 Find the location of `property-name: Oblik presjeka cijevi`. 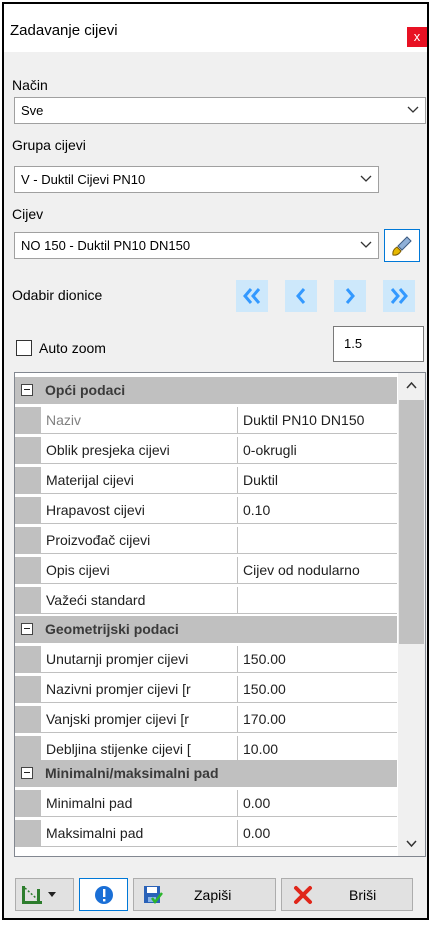

property-name: Oblik presjeka cijevi is located at coordinates (139, 450).